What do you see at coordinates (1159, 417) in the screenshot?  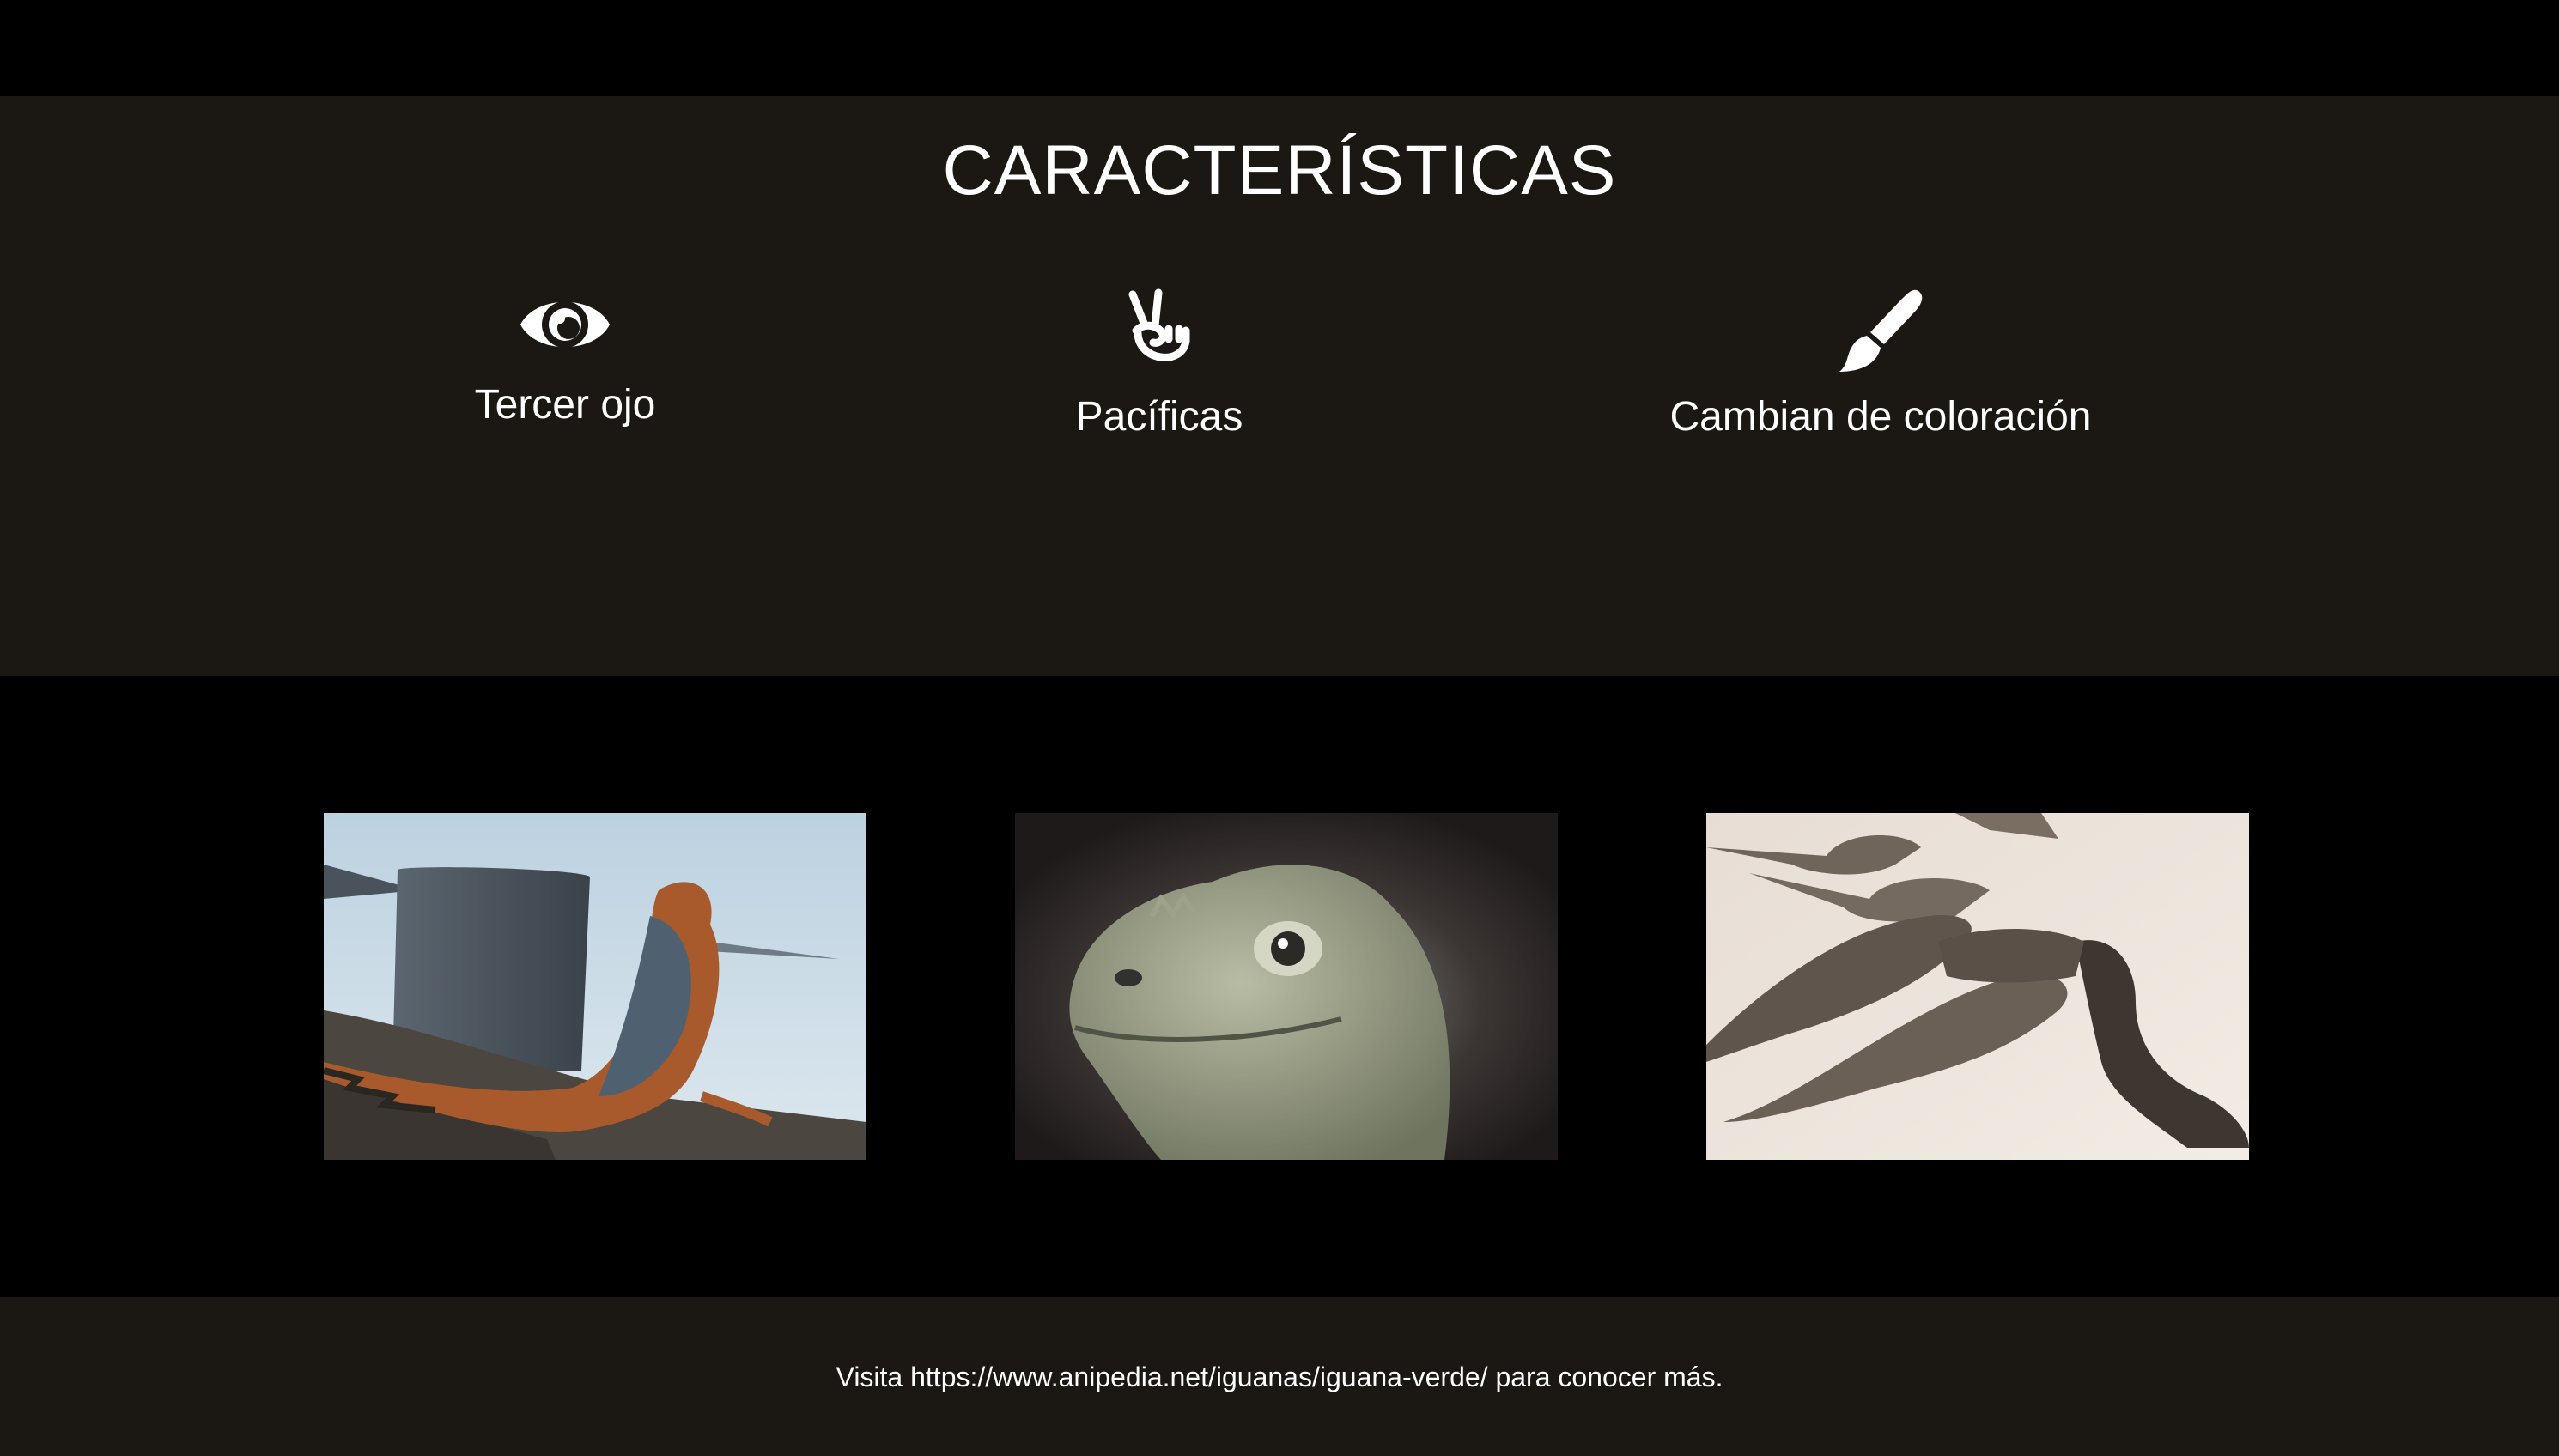 I see `feature-label: Pacíficas` at bounding box center [1159, 417].